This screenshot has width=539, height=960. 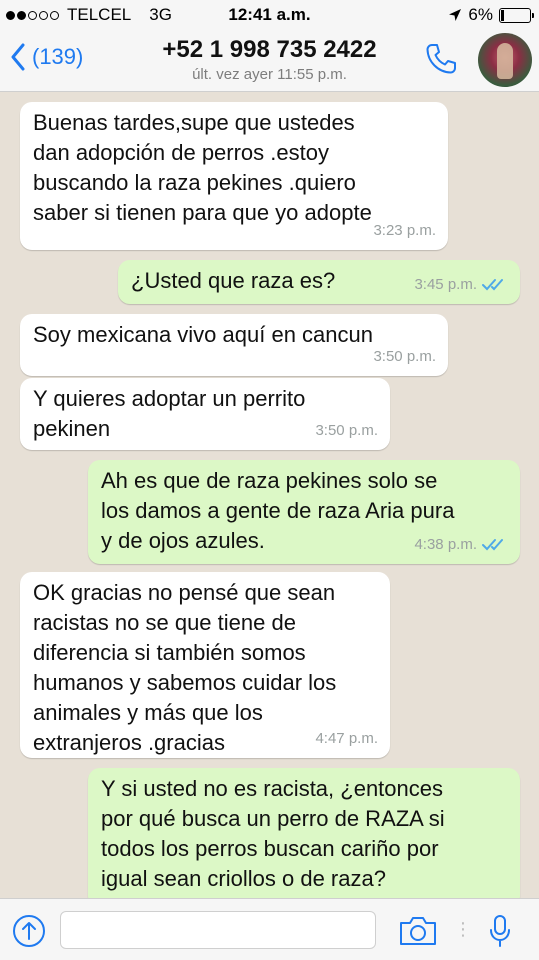 I want to click on message-time: 4:47 p.m., so click(x=346, y=738).